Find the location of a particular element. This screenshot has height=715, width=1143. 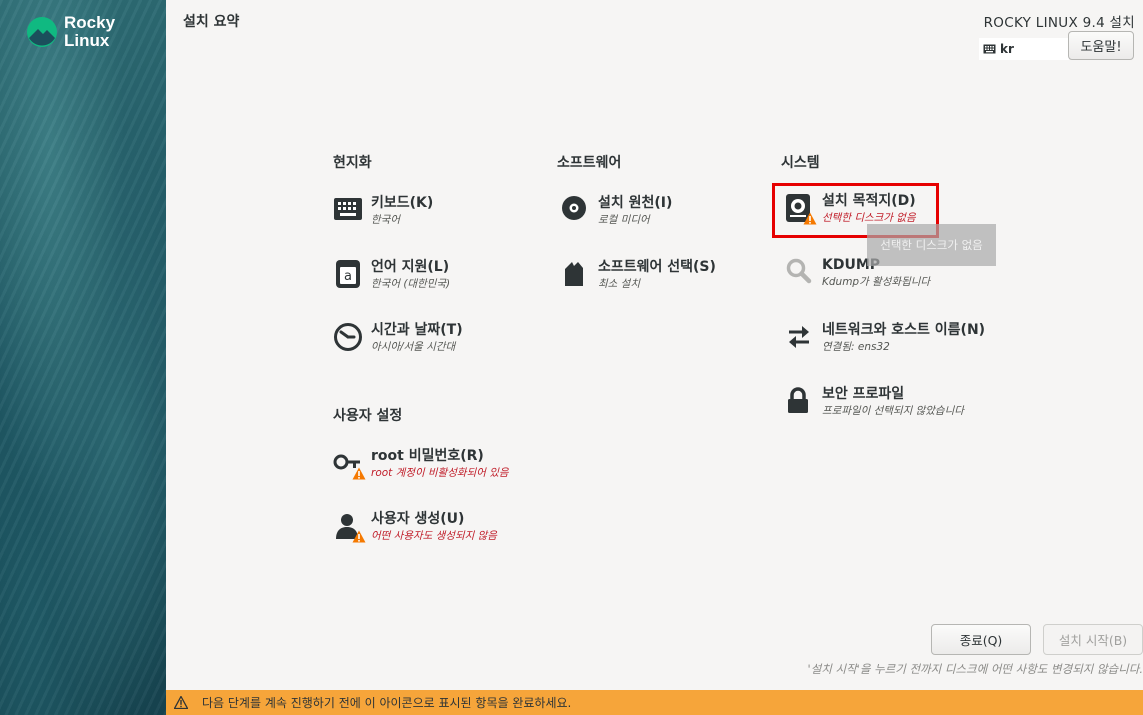

spoke-language-support: a 언어 지원(L) 한국어 (대한민국) is located at coordinates (391, 275).